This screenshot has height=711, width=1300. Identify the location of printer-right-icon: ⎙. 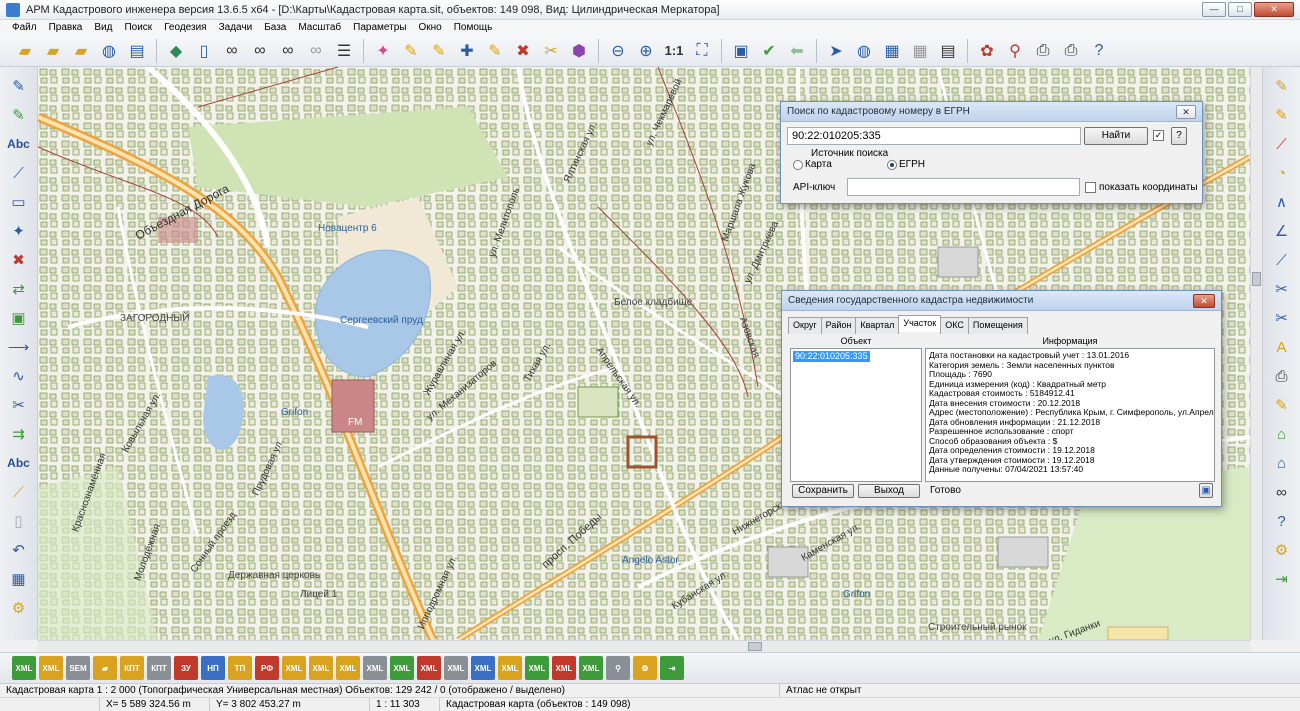
(1282, 376).